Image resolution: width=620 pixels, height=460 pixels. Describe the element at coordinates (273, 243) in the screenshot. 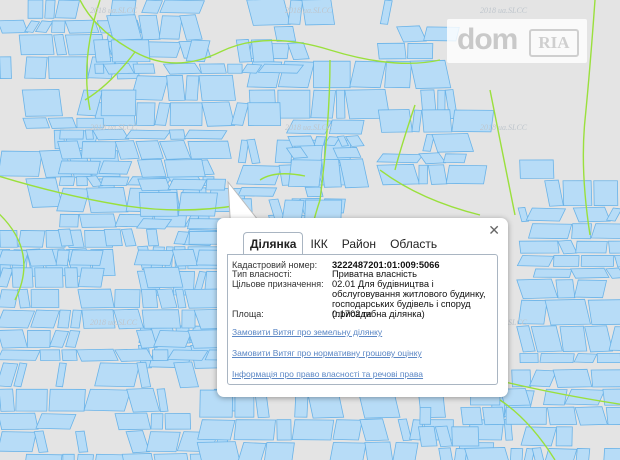

I see `tab-parcel: Ділянка` at that location.